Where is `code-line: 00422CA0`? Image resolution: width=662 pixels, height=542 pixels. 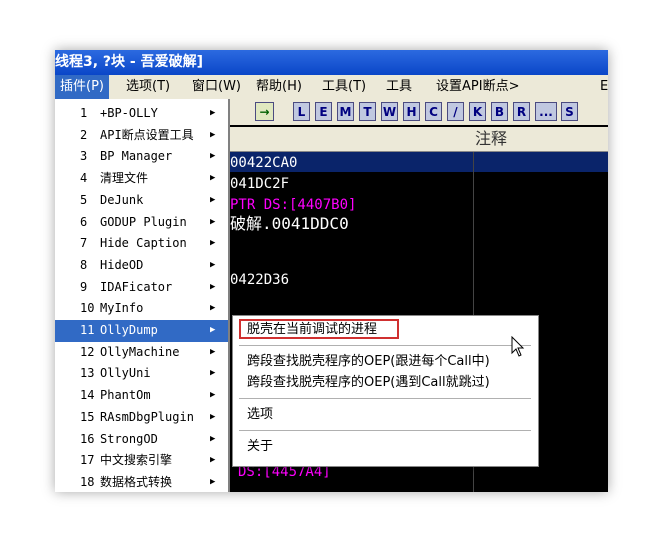
code-line: 00422CA0 is located at coordinates (264, 163).